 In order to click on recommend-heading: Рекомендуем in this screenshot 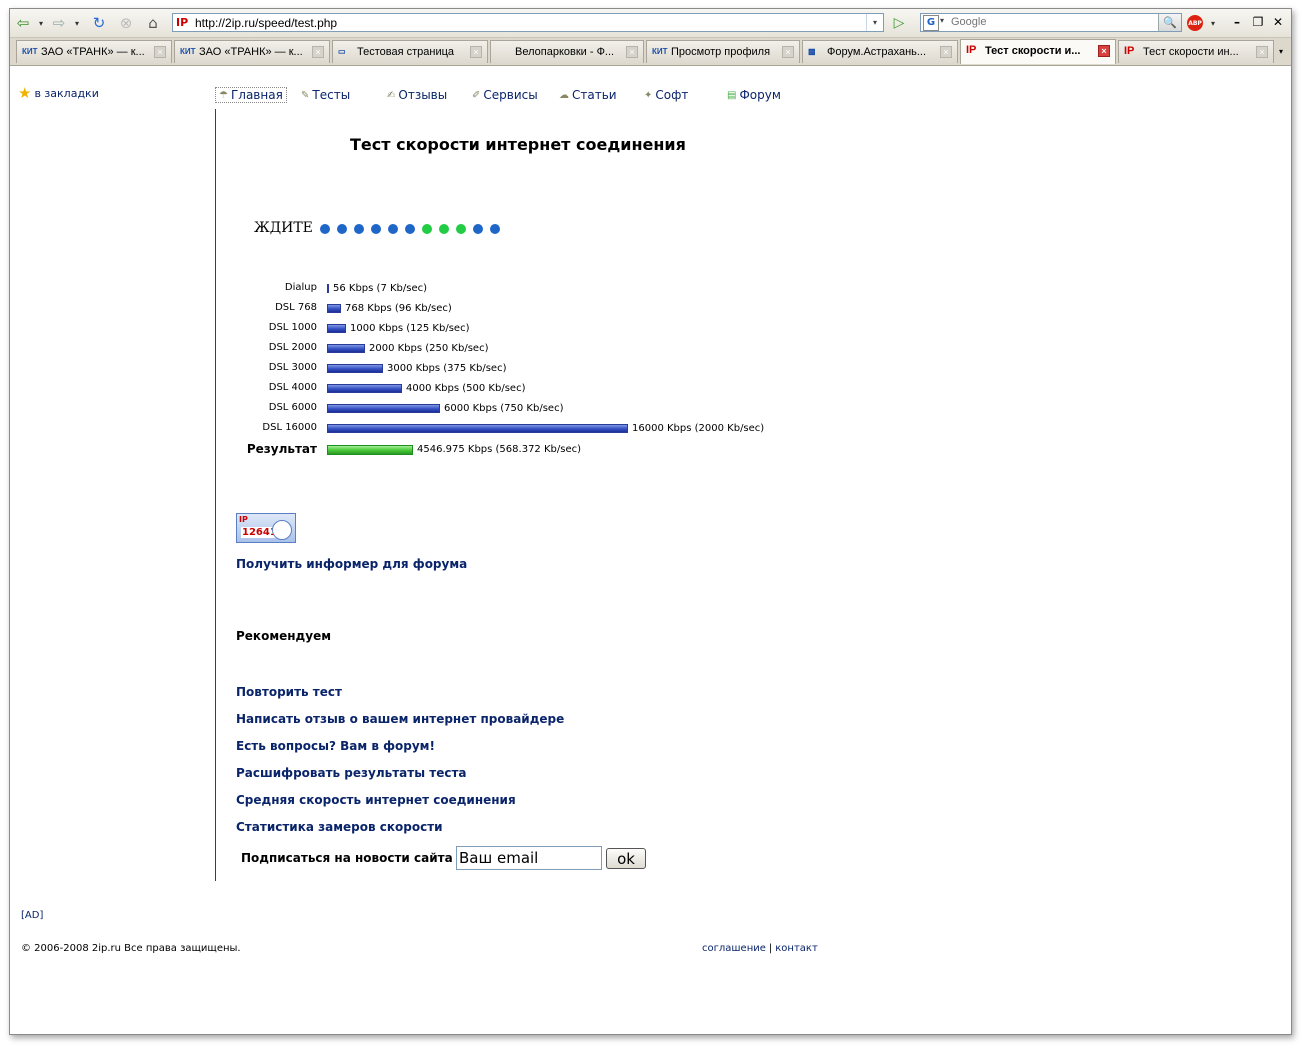, I will do `click(284, 636)`.